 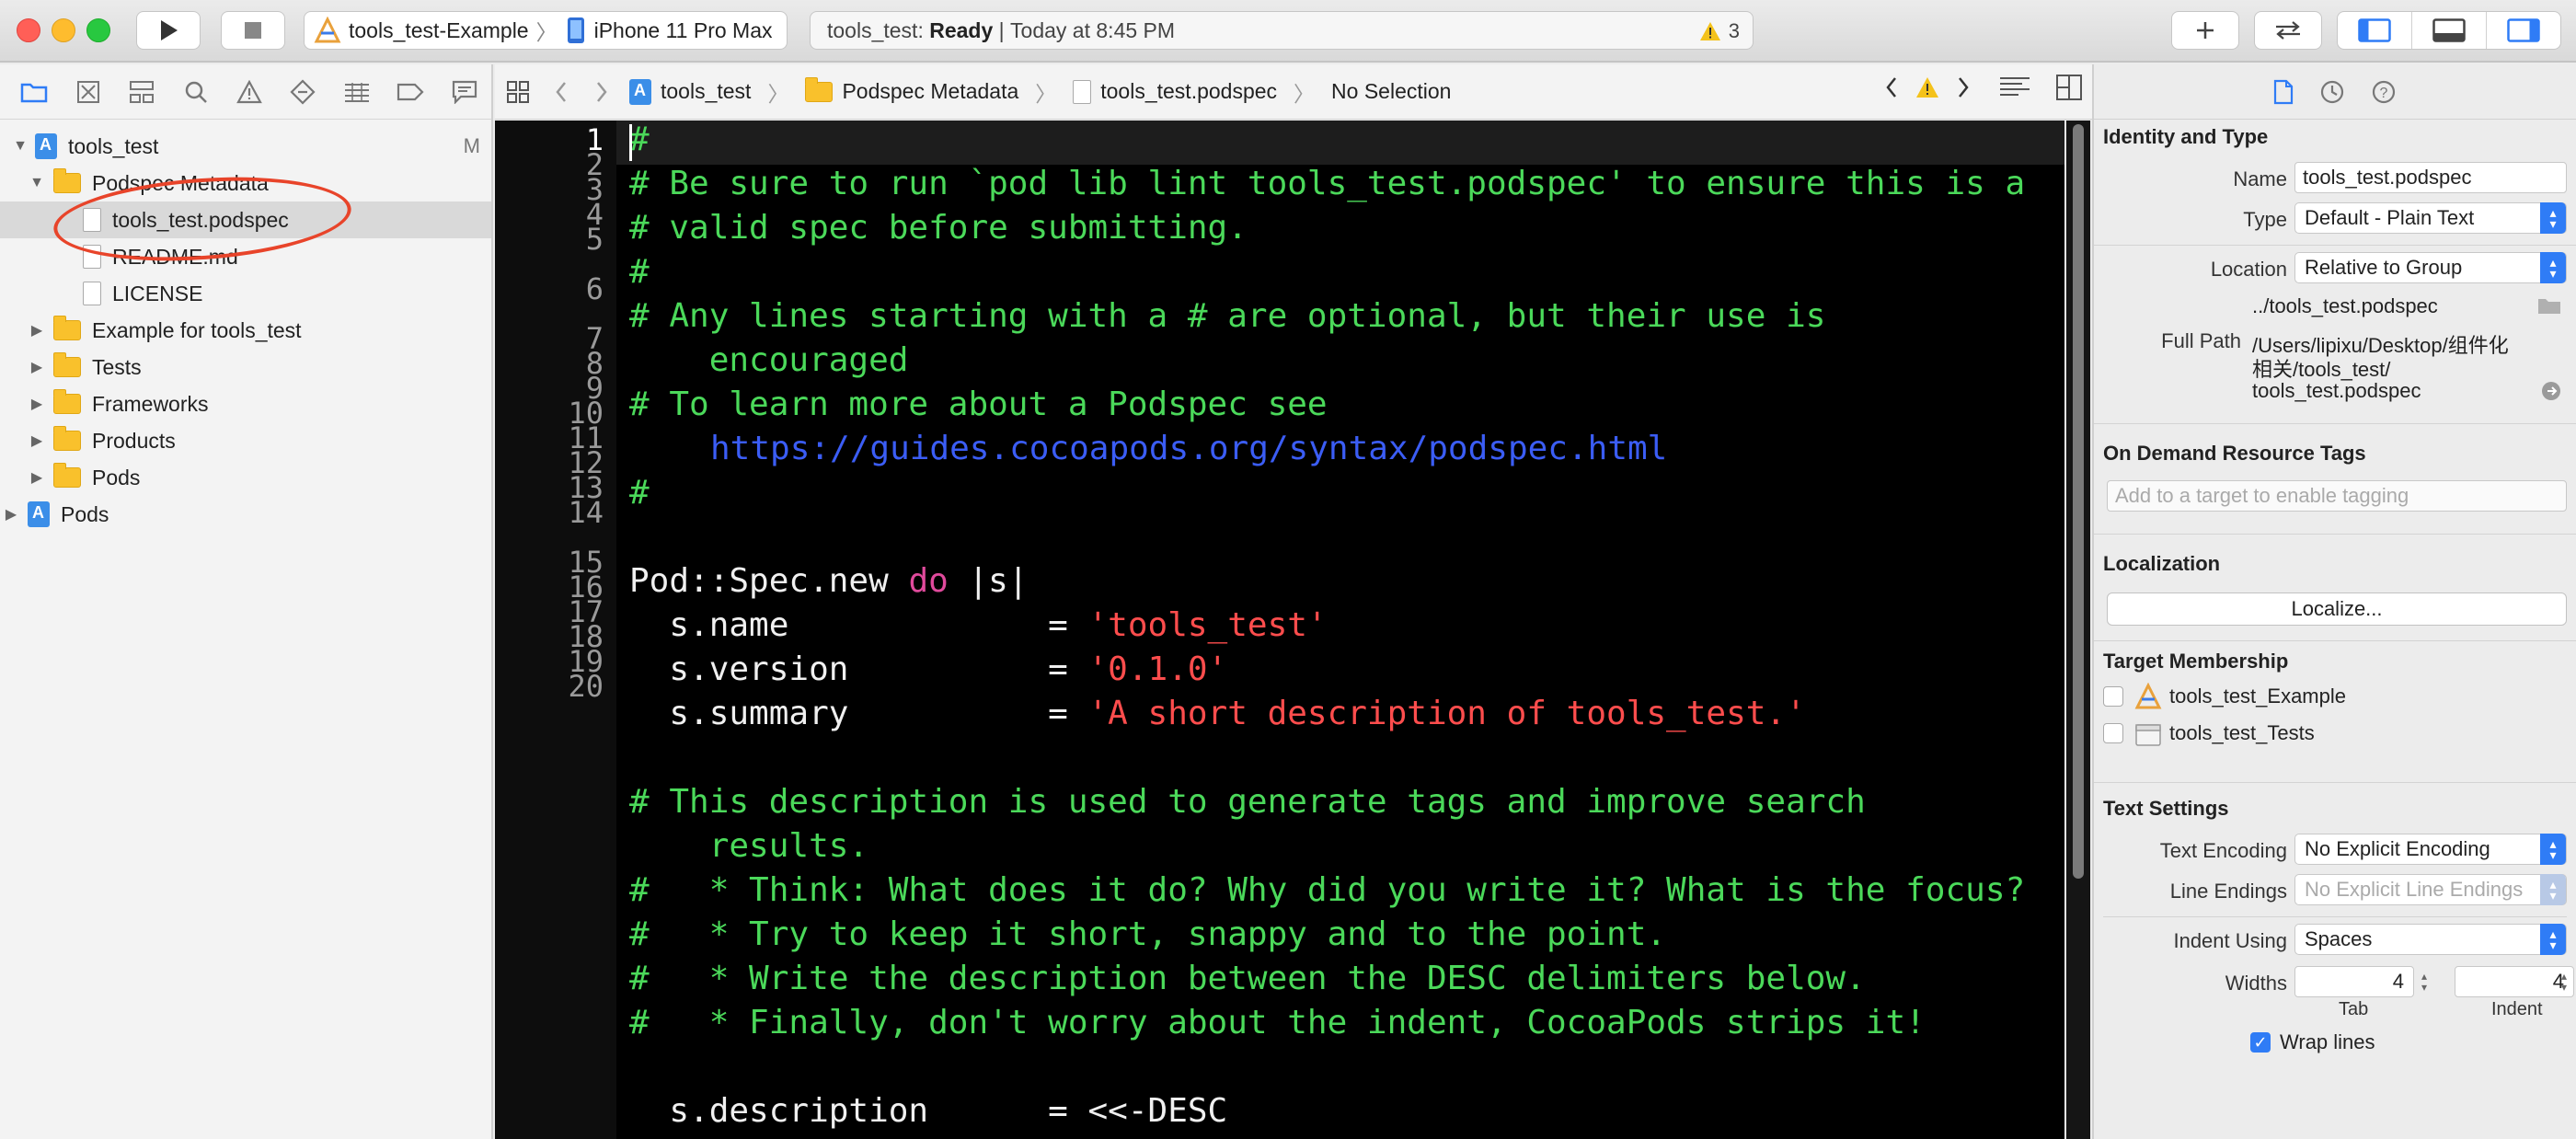 What do you see at coordinates (1093, 29) in the screenshot?
I see `status-time: Today at 8:45 PM` at bounding box center [1093, 29].